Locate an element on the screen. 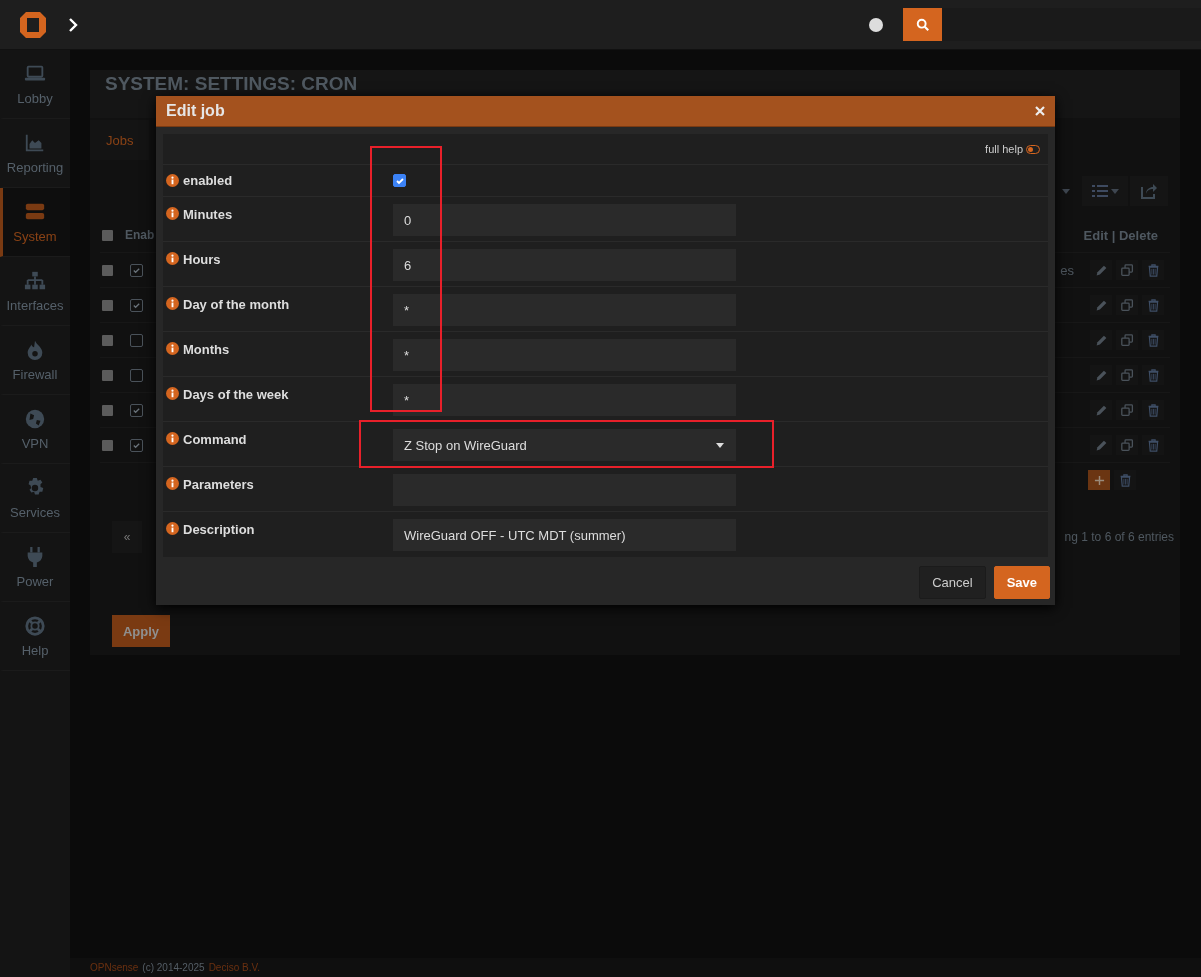 The width and height of the screenshot is (1201, 977). sidebar-item: Lobby is located at coordinates (35, 84).